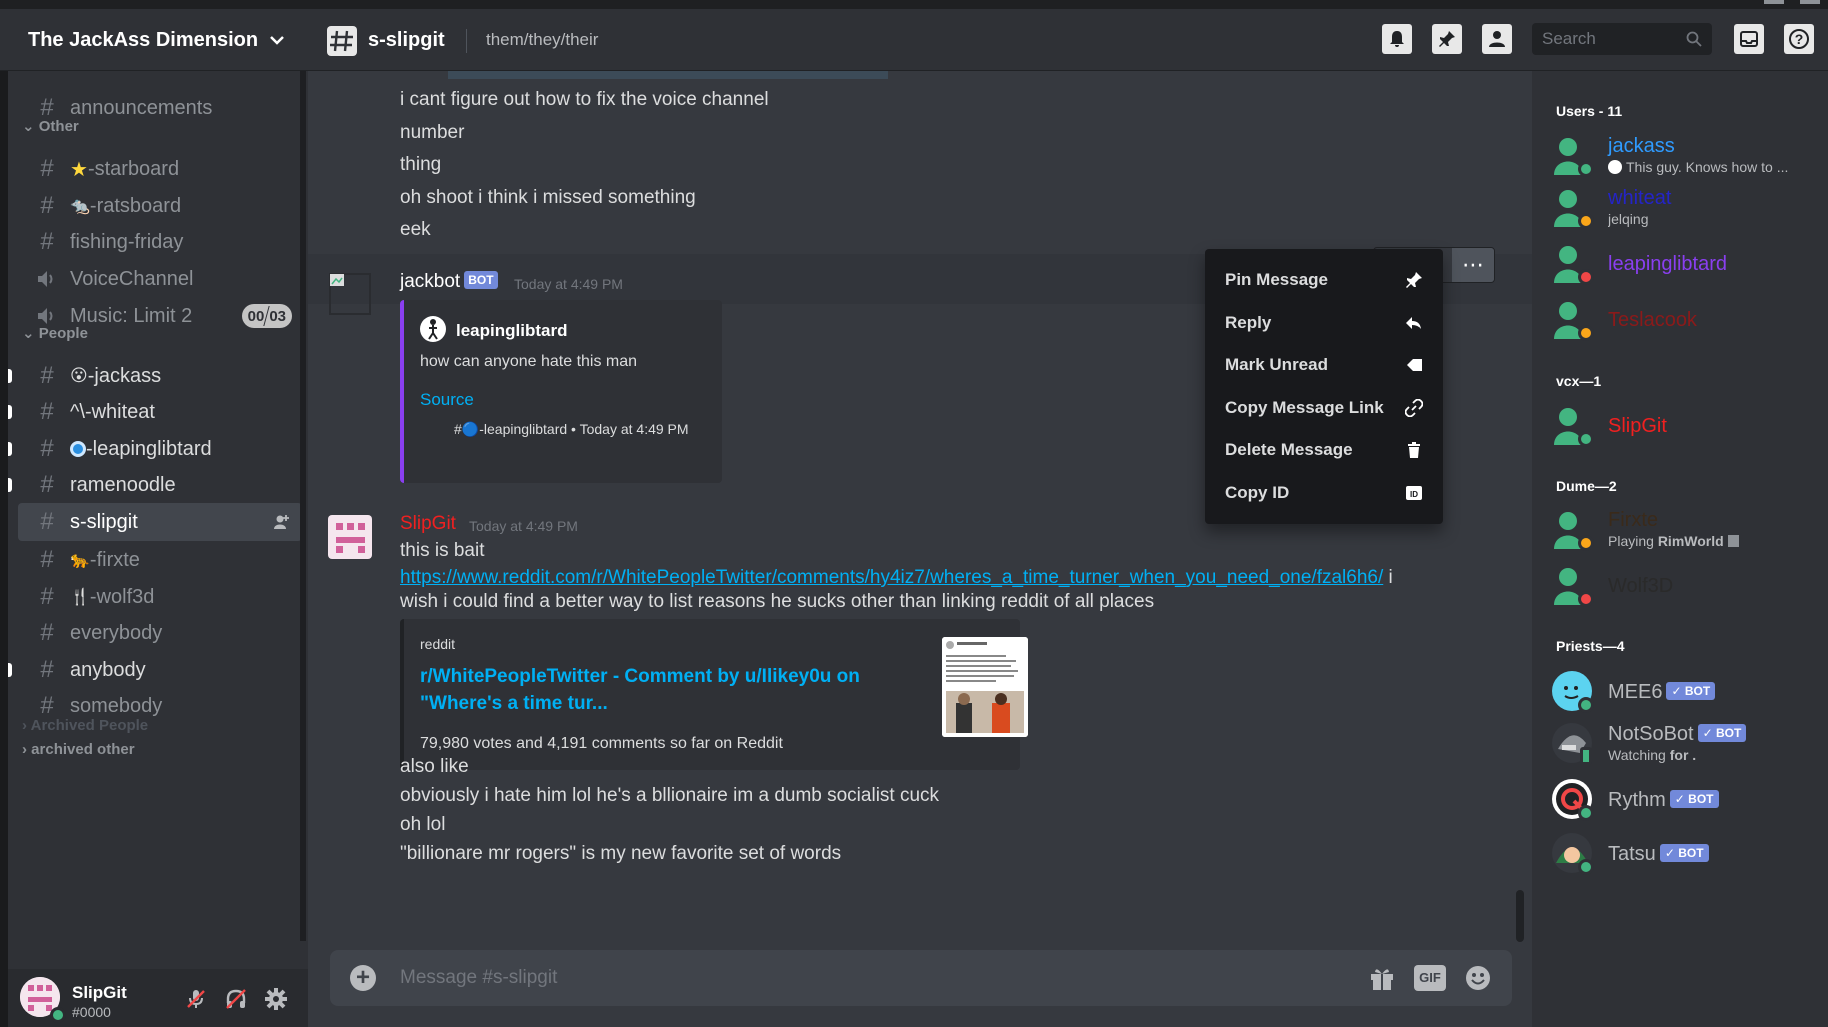 This screenshot has width=1828, height=1027. I want to click on settings-gear-icon, so click(276, 999).